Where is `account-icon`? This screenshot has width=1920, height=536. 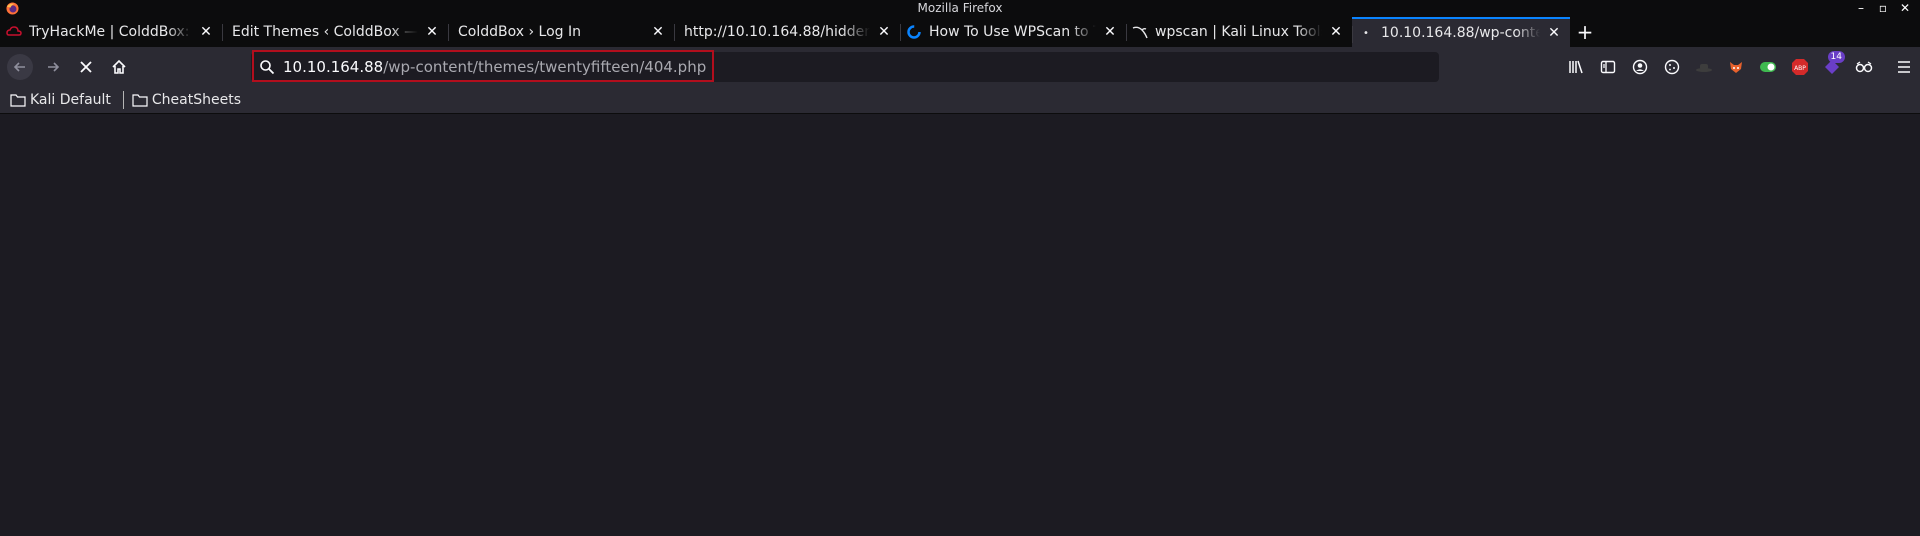
account-icon is located at coordinates (1640, 67).